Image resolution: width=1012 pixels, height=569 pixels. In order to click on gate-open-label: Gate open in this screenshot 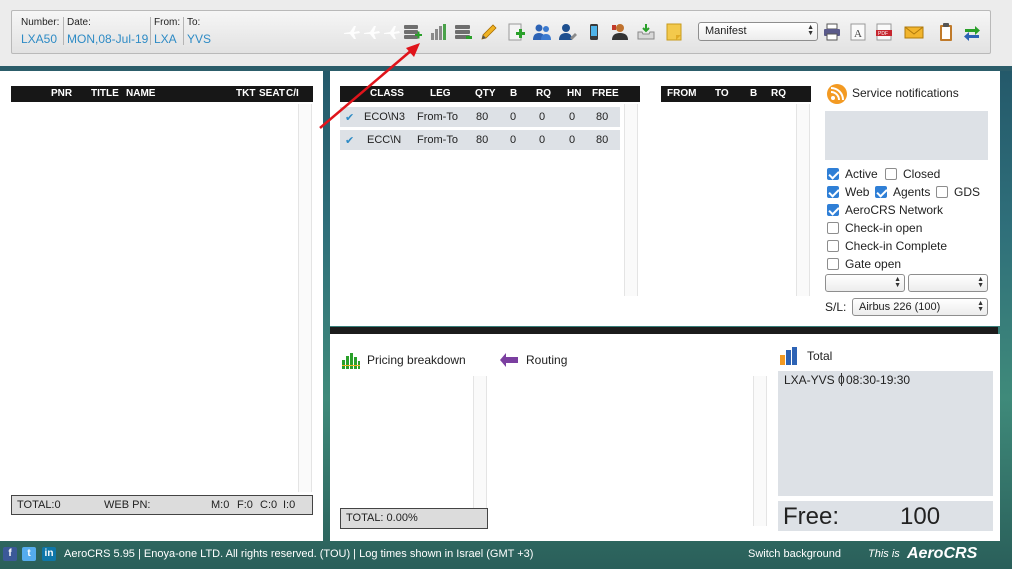, I will do `click(873, 264)`.